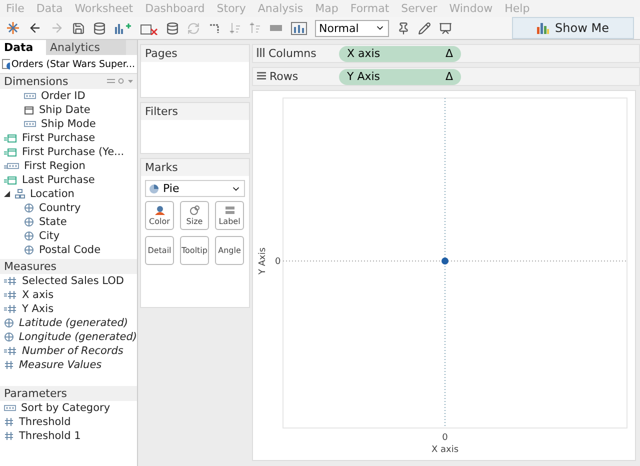  What do you see at coordinates (68, 281) in the screenshot?
I see `field-item: Selected Sales LOD` at bounding box center [68, 281].